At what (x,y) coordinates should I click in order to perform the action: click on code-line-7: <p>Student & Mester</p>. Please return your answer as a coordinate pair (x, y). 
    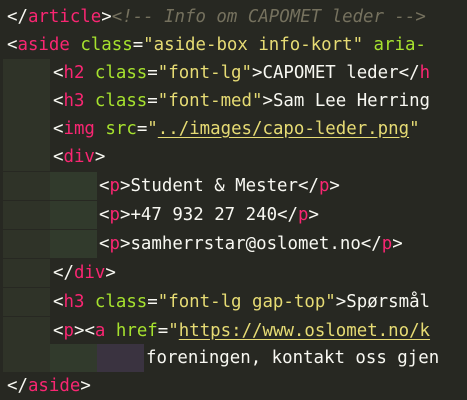
    Looking at the image, I should click on (170, 186).